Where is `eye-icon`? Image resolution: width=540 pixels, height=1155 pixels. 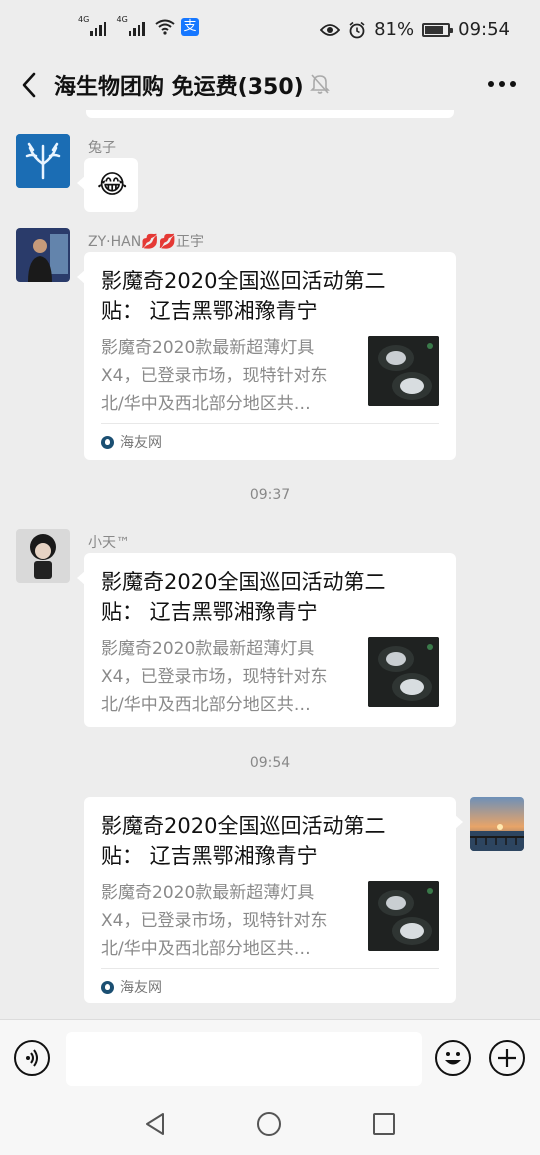 eye-icon is located at coordinates (330, 29).